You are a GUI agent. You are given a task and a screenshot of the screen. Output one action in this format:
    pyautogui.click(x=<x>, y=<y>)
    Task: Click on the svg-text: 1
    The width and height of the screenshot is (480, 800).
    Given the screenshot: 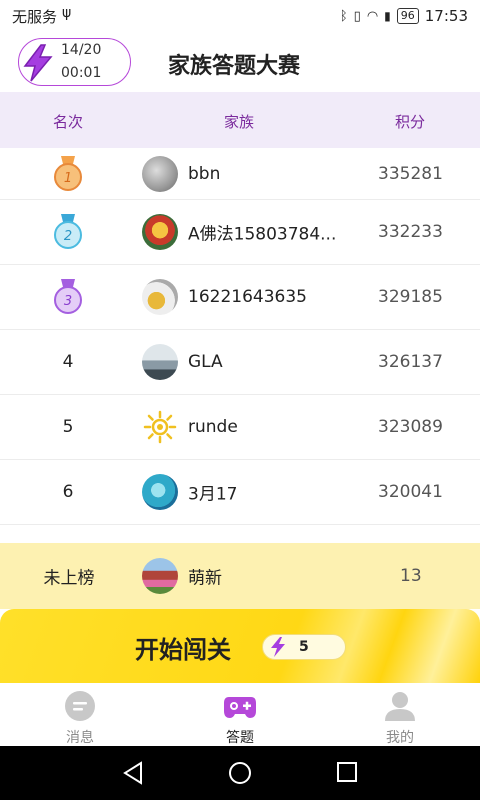 What is the action you would take?
    pyautogui.click(x=68, y=178)
    